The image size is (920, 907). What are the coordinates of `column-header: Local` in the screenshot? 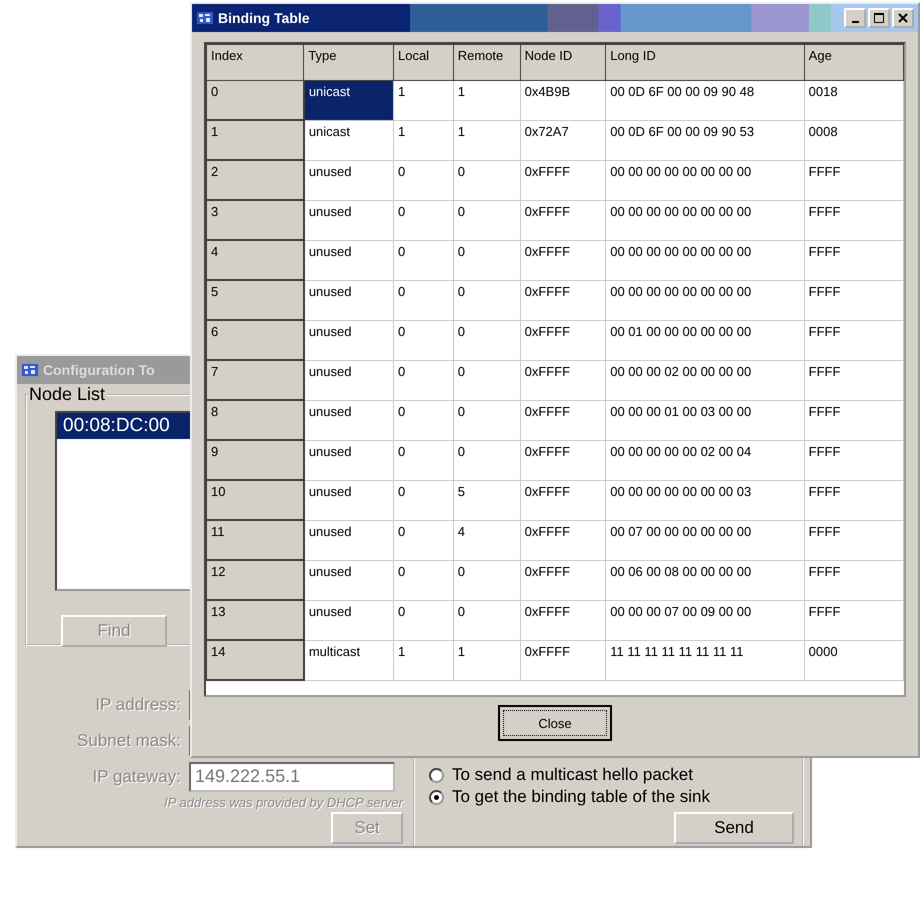 It's located at (423, 62).